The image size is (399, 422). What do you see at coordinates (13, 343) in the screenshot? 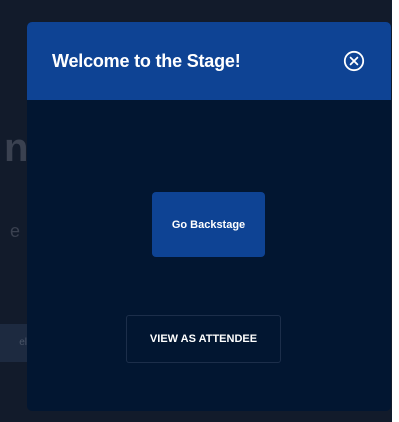
I see `background-chip-fragment: el` at bounding box center [13, 343].